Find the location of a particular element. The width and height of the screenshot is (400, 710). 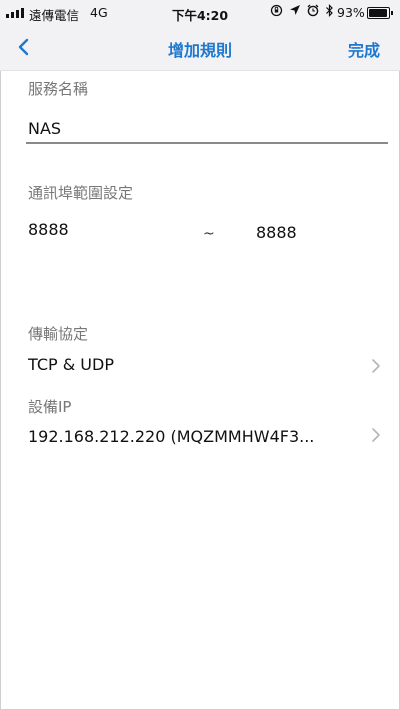

location-arrow-icon is located at coordinates (295, 12).